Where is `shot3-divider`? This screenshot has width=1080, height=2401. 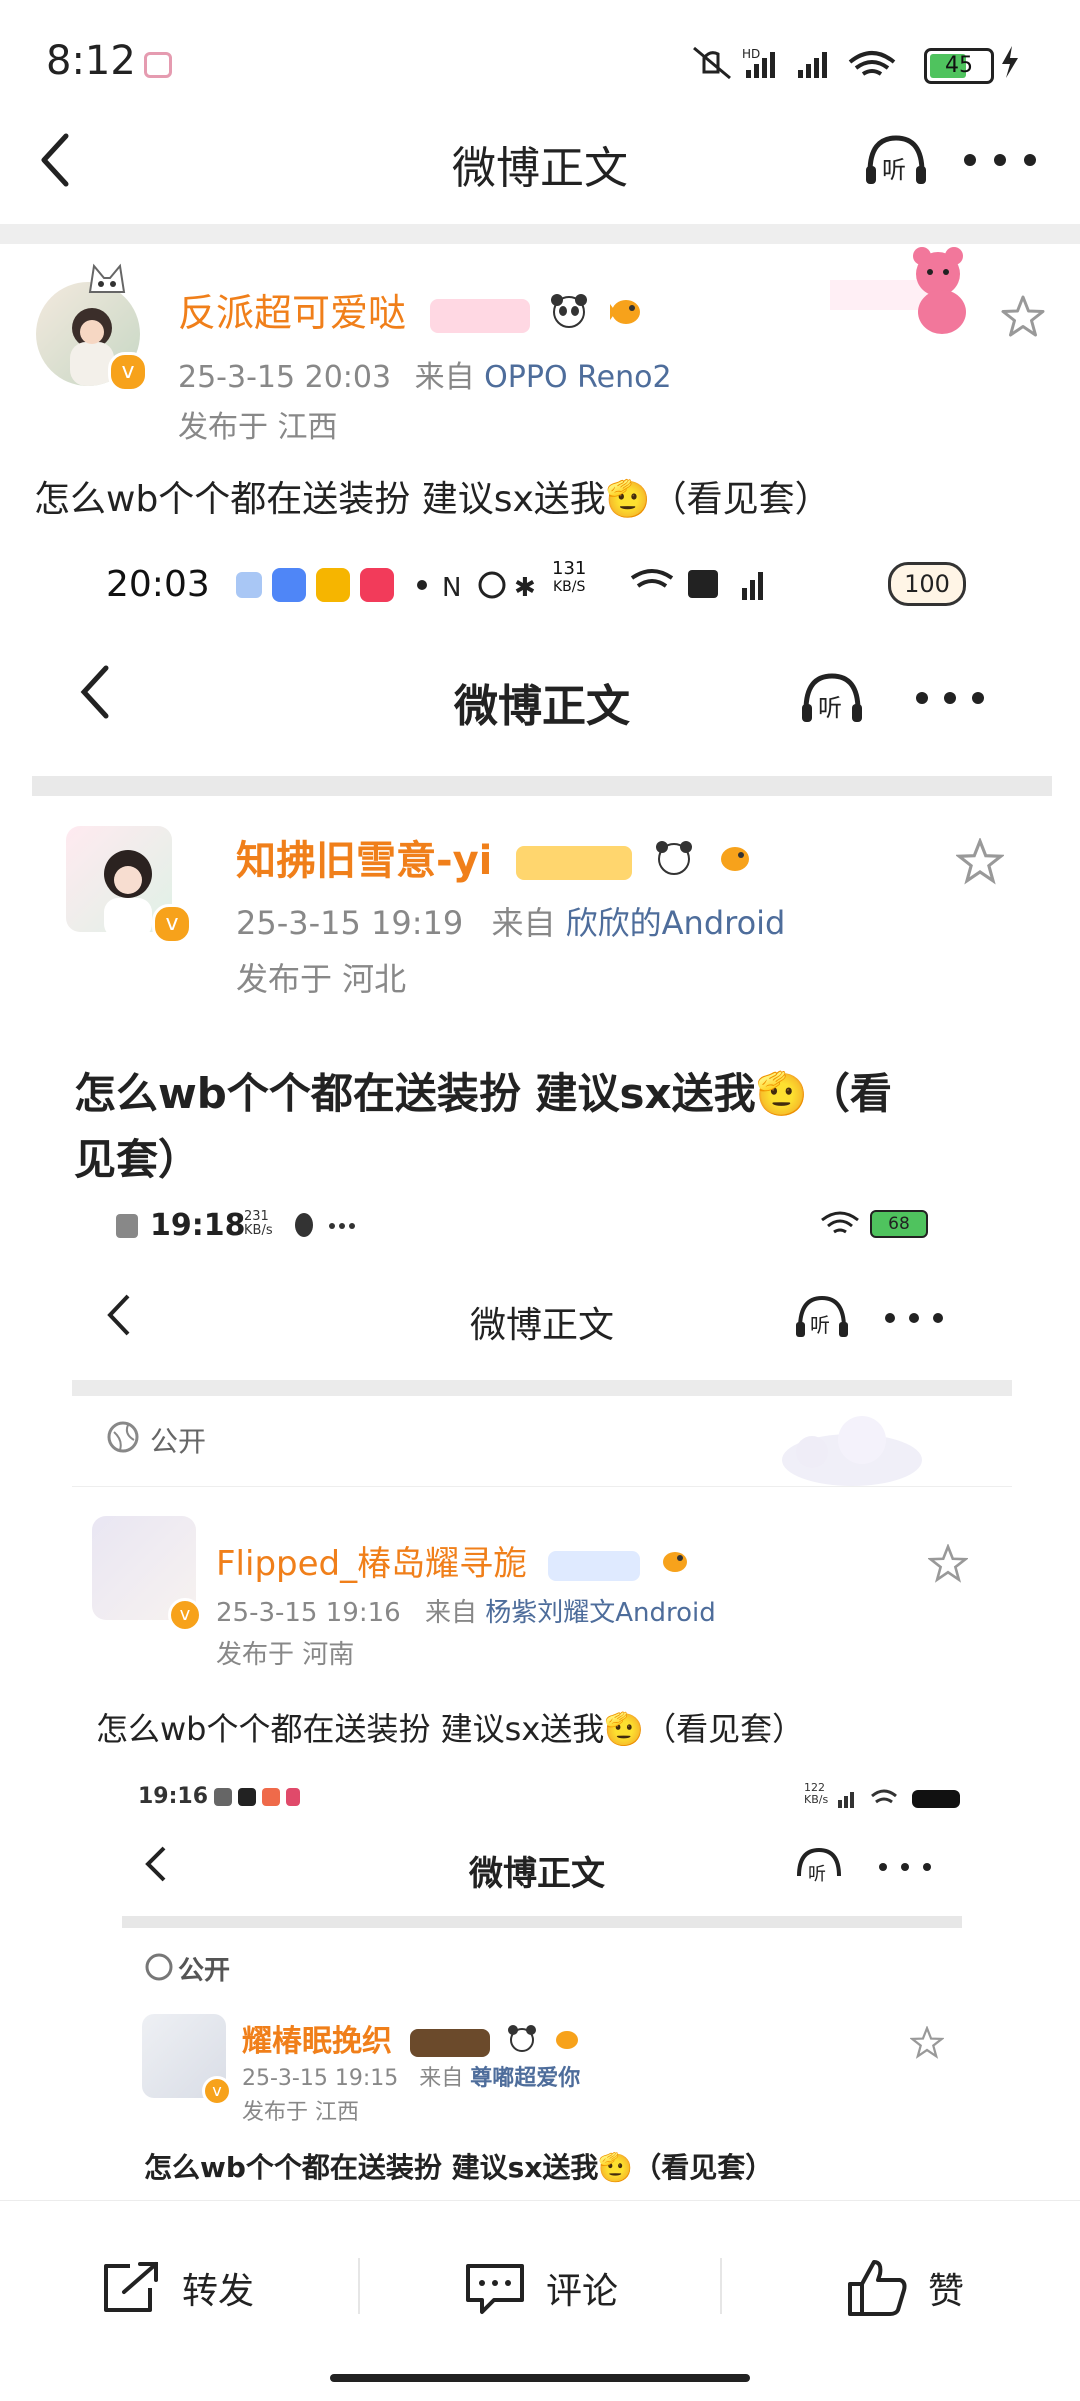
shot3-divider is located at coordinates (542, 1922).